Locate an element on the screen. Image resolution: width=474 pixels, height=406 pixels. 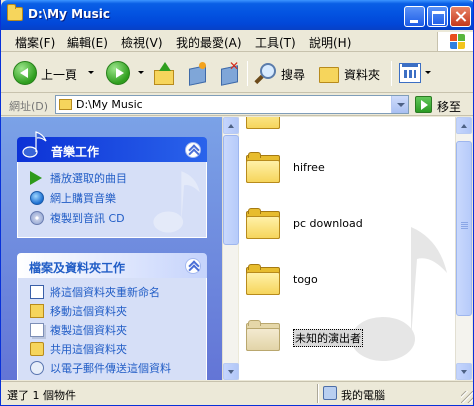
task-email-folder: 以電子郵件傳送這個資料 is located at coordinates (100, 368).